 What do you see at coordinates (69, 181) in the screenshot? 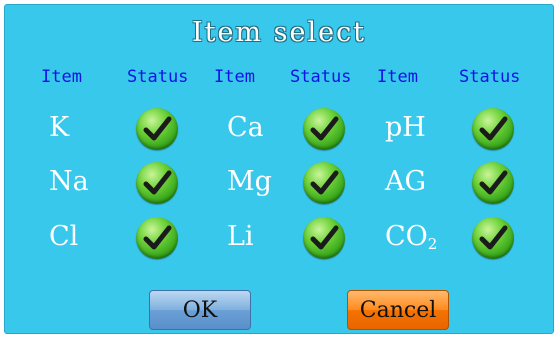
I see `item-label-na: Na` at bounding box center [69, 181].